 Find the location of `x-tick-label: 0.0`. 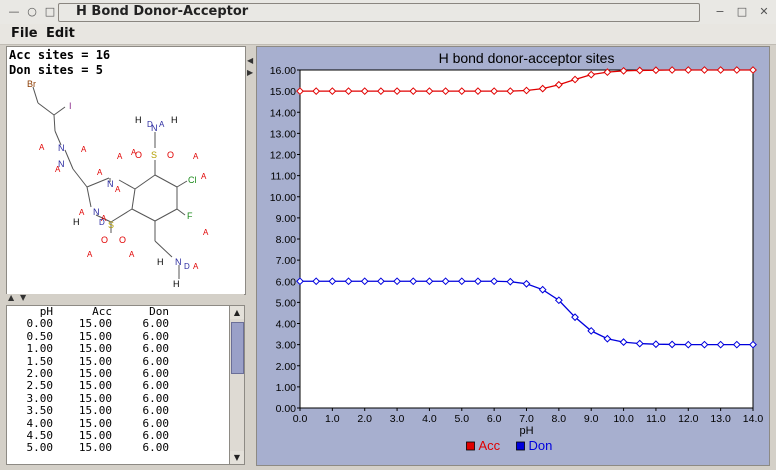

x-tick-label: 0.0 is located at coordinates (300, 419).